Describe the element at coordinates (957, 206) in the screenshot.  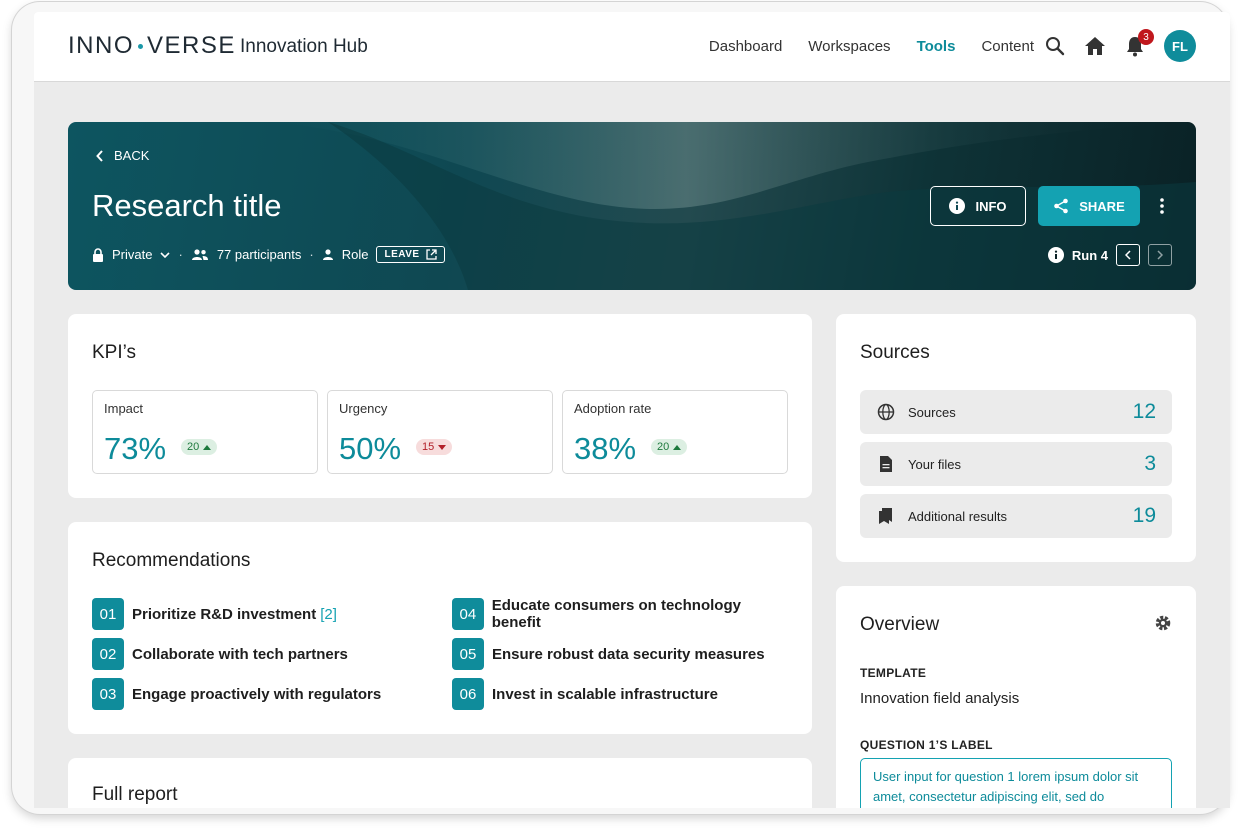
I see `info-icon` at that location.